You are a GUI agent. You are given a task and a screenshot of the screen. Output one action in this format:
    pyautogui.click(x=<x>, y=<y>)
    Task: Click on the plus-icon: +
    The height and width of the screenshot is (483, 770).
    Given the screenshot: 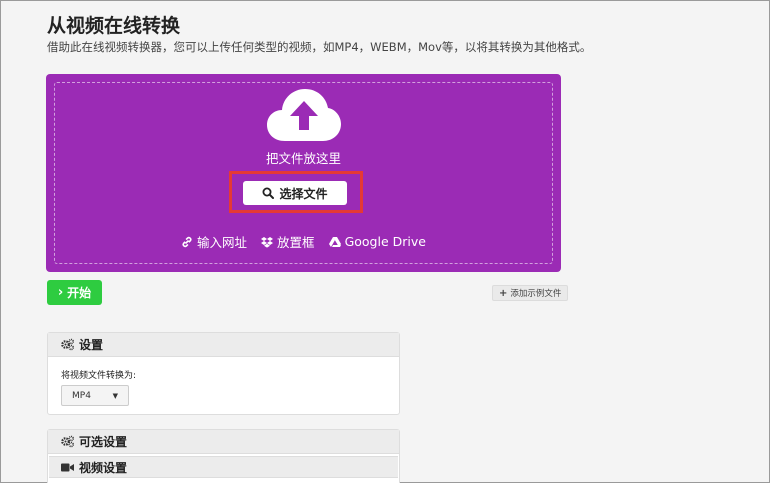 What is the action you would take?
    pyautogui.click(x=503, y=293)
    